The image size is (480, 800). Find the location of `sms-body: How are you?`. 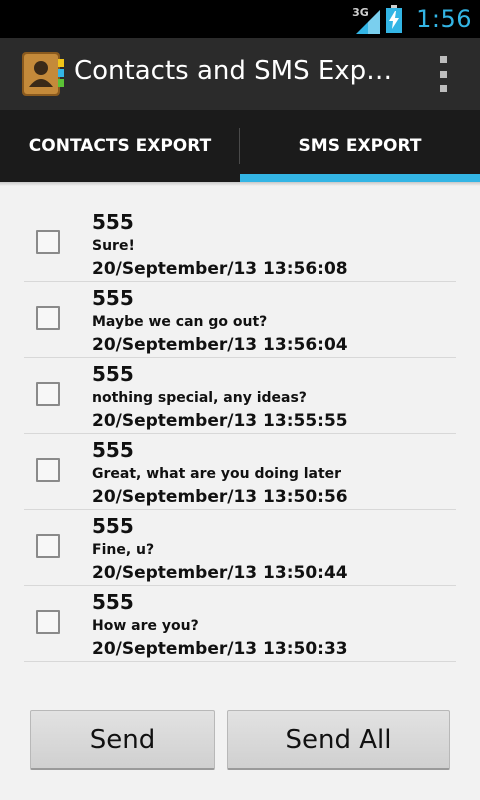

sms-body: How are you? is located at coordinates (145, 626).